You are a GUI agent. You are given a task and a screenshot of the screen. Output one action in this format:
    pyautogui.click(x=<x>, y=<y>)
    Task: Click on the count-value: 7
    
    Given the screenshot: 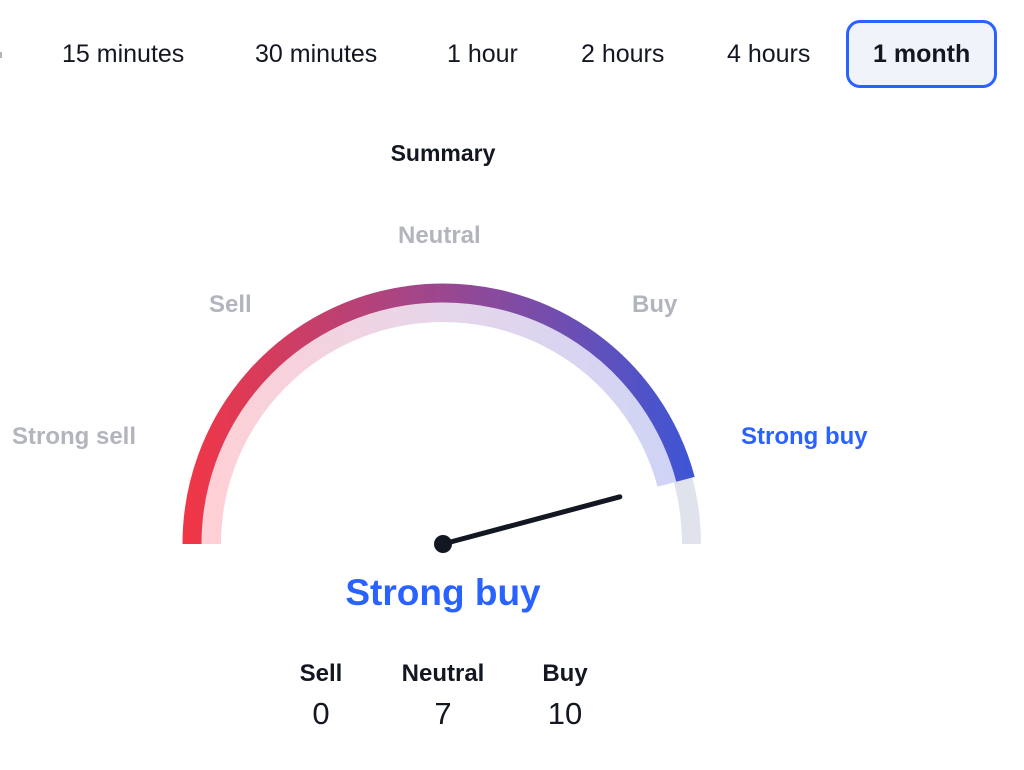 What is the action you would take?
    pyautogui.click(x=443, y=713)
    